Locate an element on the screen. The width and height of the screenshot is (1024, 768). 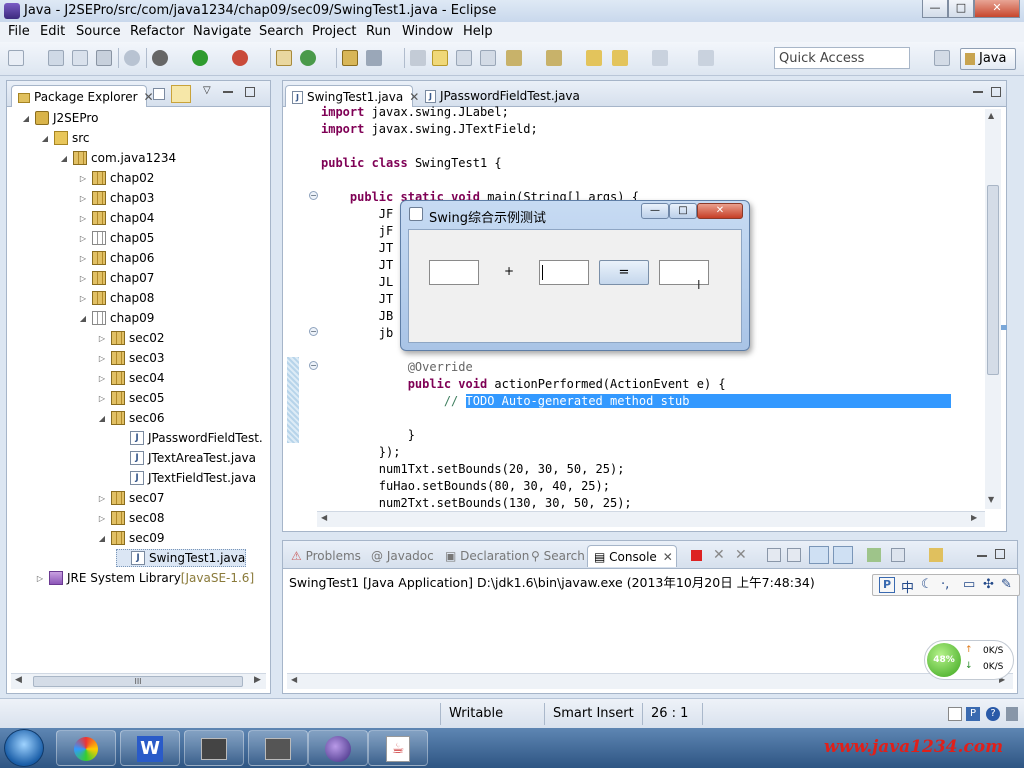
clear-console-icon is located at coordinates (774, 555).